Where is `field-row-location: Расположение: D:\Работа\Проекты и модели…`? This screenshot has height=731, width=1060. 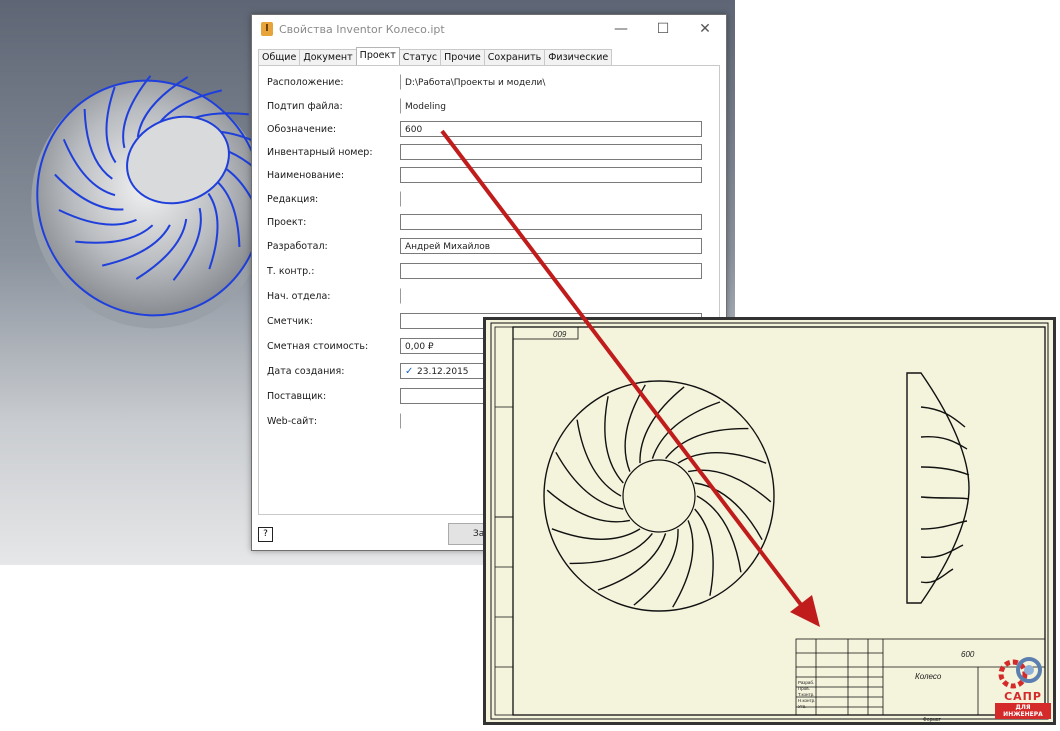
field-row-location: Расположение: D:\Работа\Проекты и модели… is located at coordinates (487, 83).